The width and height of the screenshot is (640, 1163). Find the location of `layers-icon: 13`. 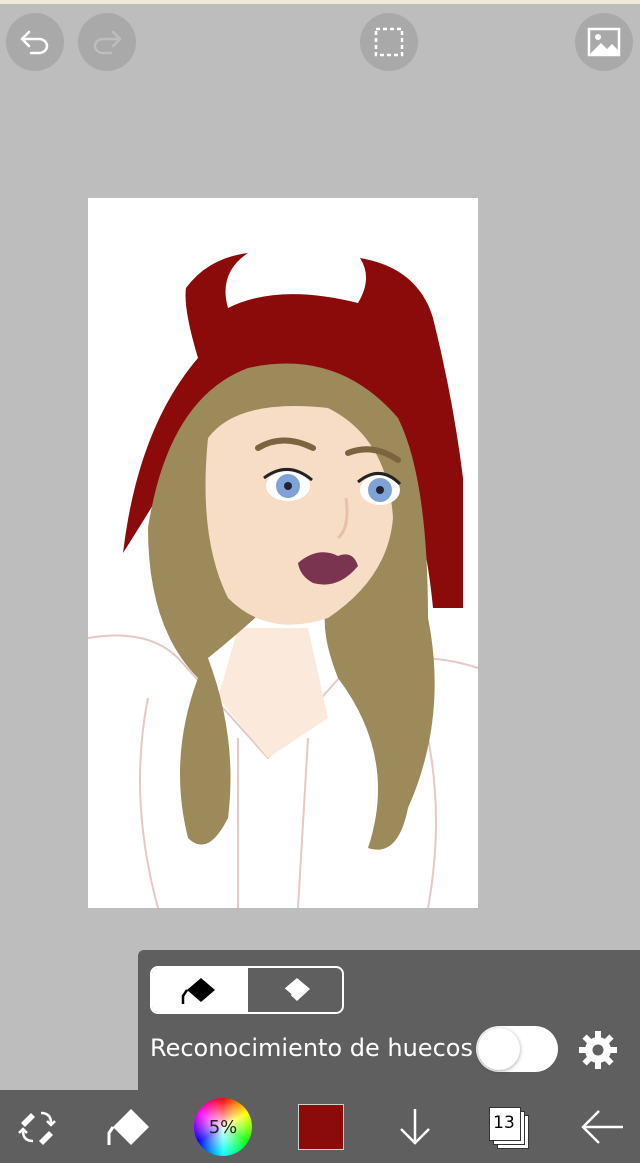

layers-icon: 13 is located at coordinates (509, 1128).